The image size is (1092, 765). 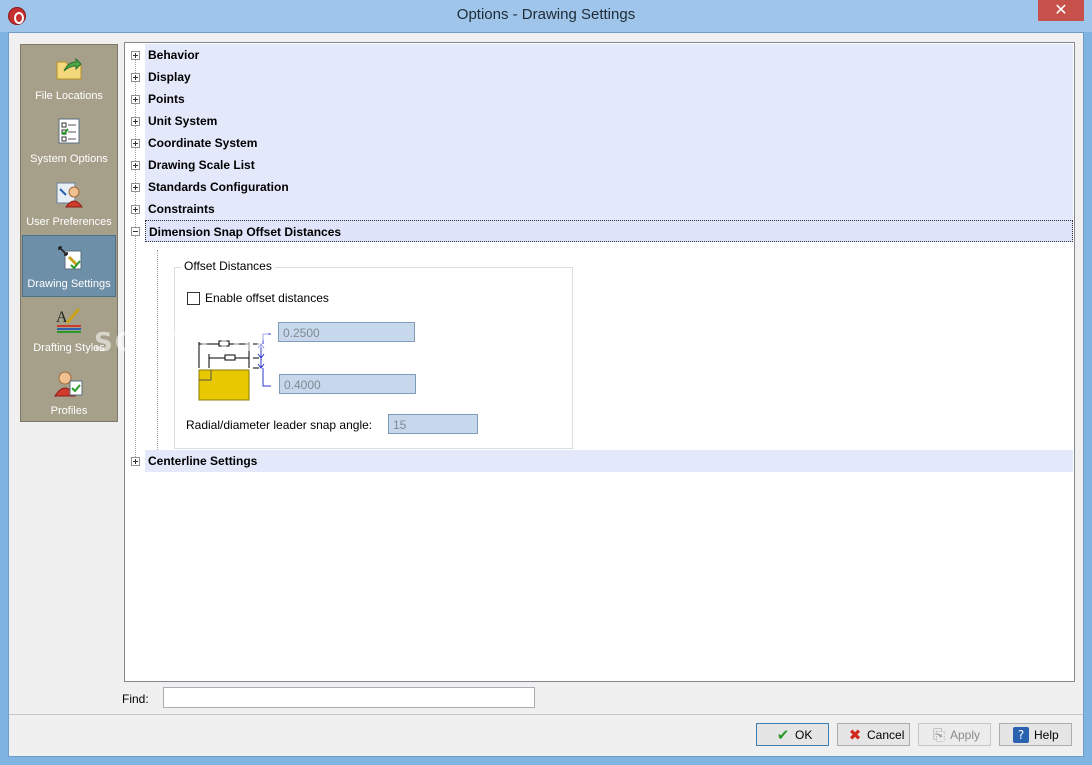 I want to click on category-label: System Options, so click(x=69, y=159).